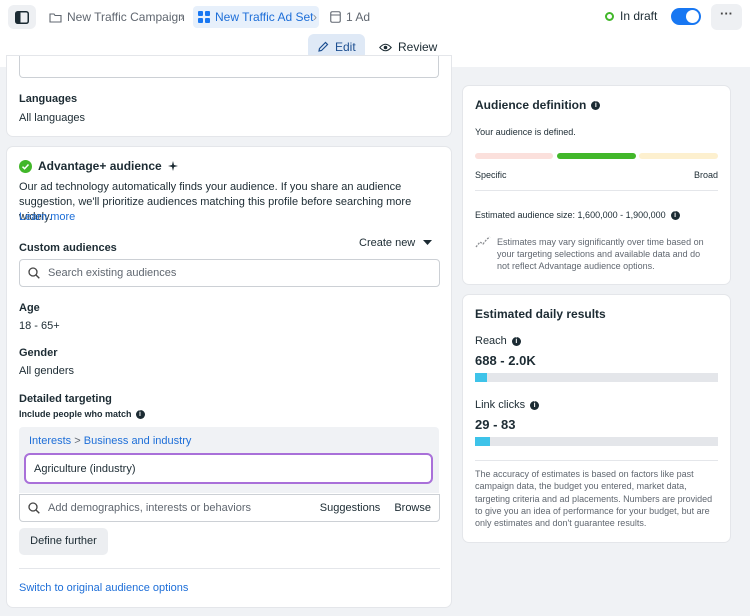 This screenshot has width=750, height=616. Describe the element at coordinates (483, 243) in the screenshot. I see `trend-icon` at that location.